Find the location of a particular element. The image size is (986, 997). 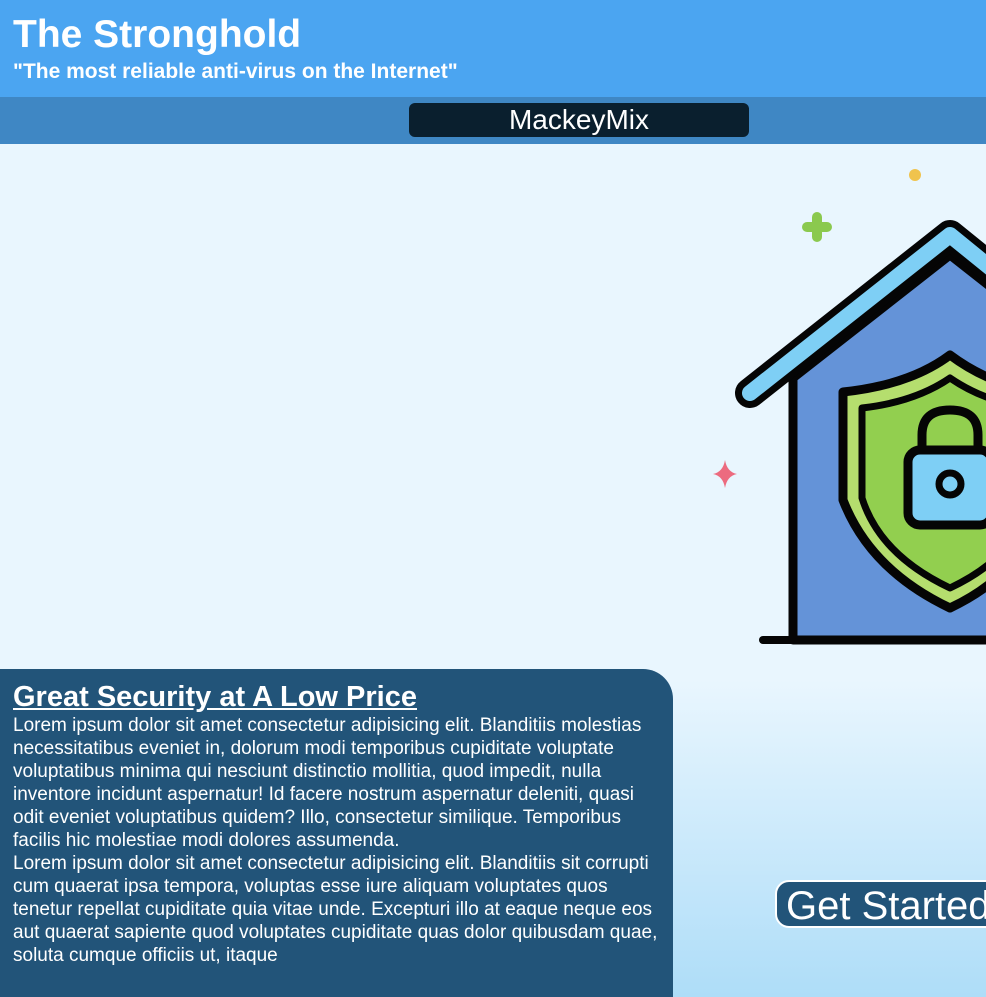

green-plus-icon is located at coordinates (817, 227).